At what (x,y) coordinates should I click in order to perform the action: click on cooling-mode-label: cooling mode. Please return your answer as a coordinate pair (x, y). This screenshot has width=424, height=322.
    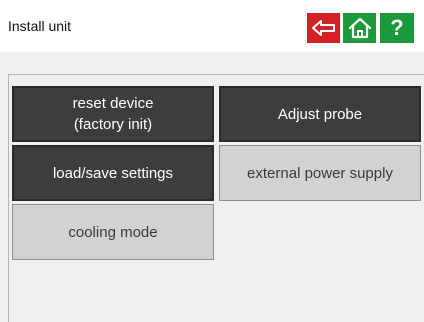
    Looking at the image, I should click on (113, 232).